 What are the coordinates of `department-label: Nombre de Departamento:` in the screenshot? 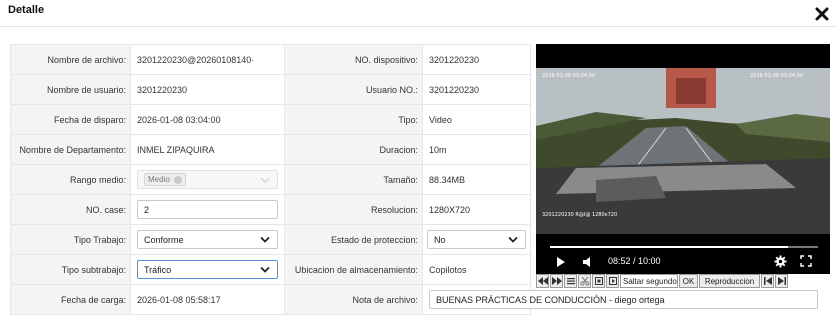 It's located at (70, 149).